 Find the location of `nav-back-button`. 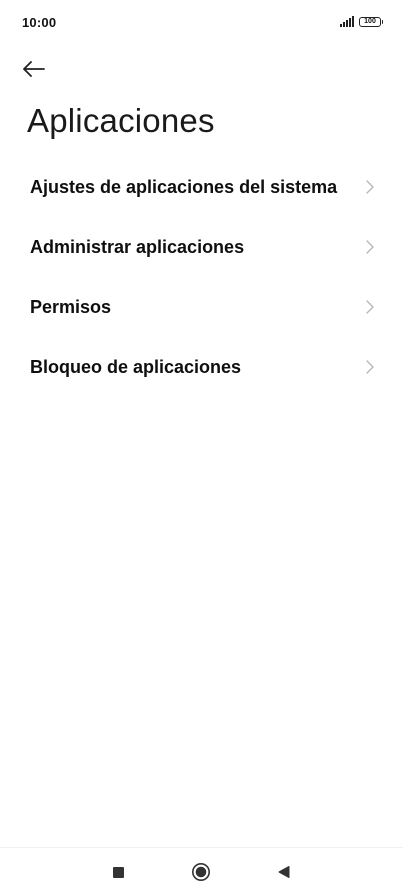

nav-back-button is located at coordinates (284, 872).